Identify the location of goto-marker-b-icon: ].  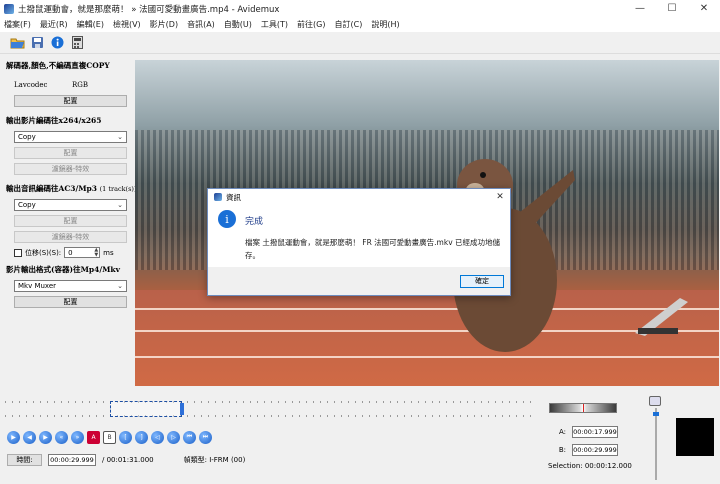
(141, 437).